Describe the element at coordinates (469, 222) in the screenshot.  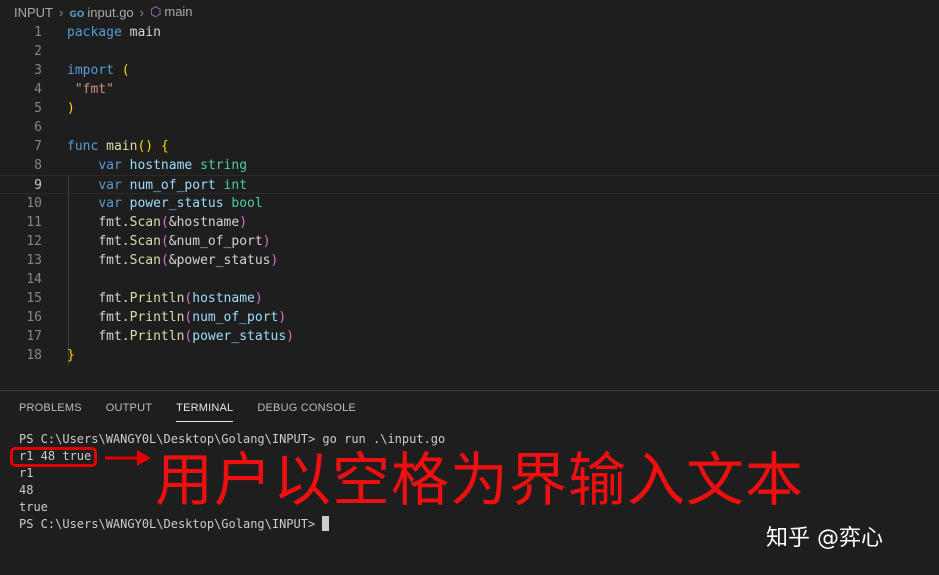
I see `code-line: 11 fmt.Scan(&hostname)` at that location.